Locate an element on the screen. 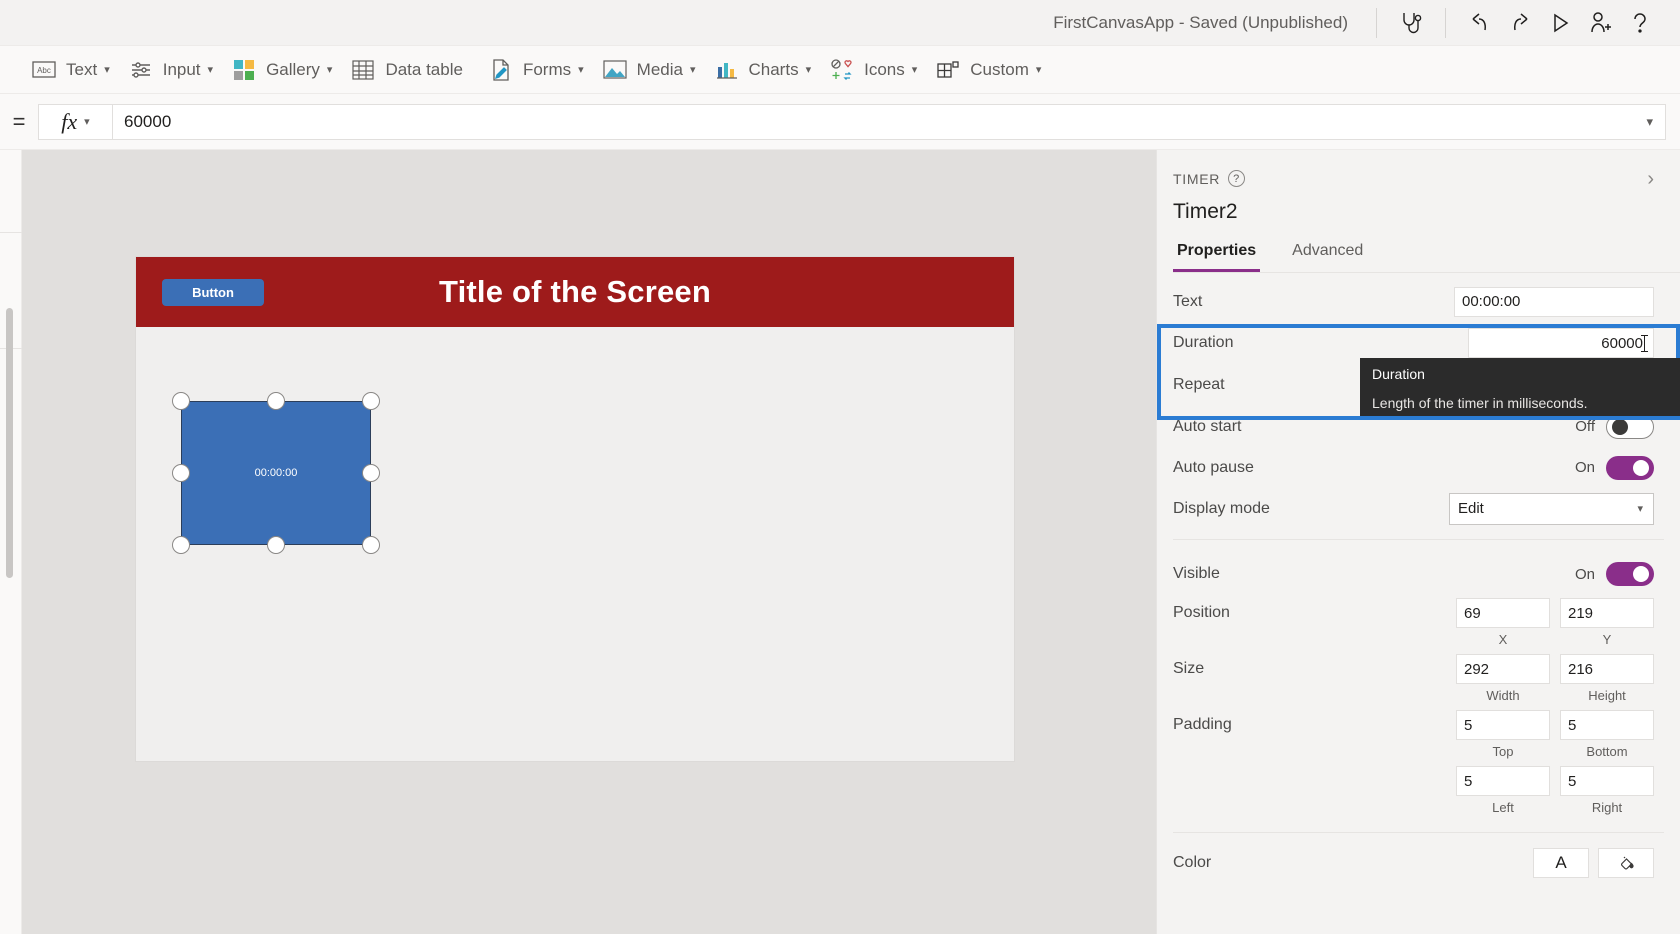  size-height-input: 216 is located at coordinates (1607, 669).